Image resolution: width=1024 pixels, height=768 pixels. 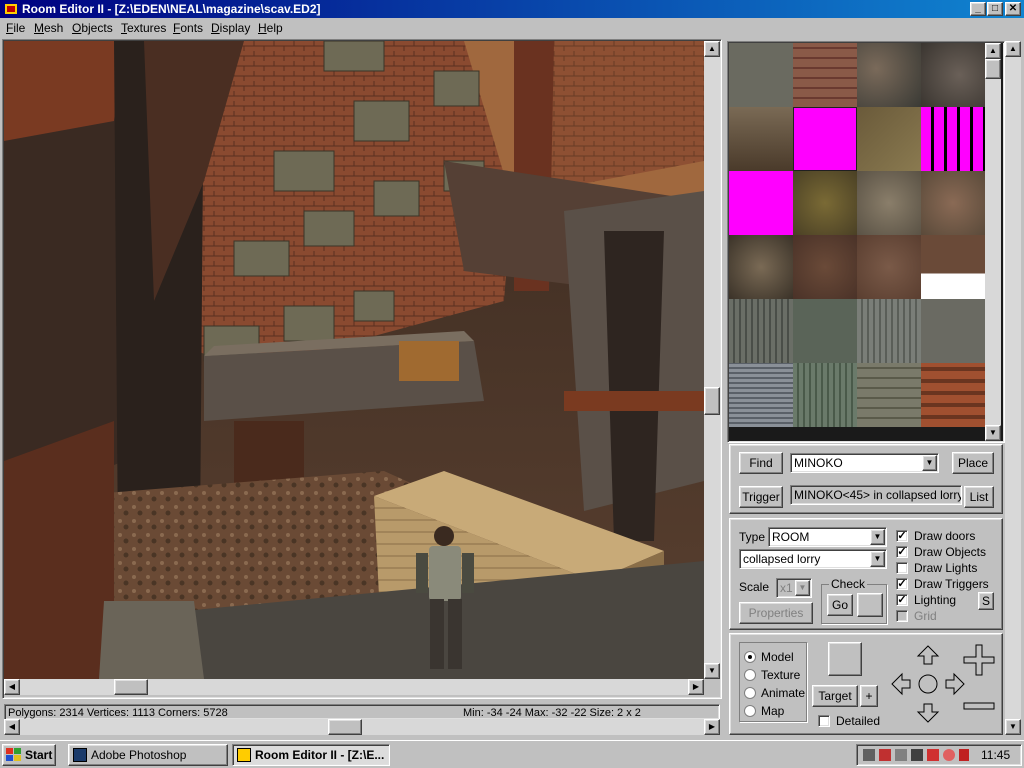 I want to click on draw-doors-checkbox: ✓, so click(x=902, y=536).